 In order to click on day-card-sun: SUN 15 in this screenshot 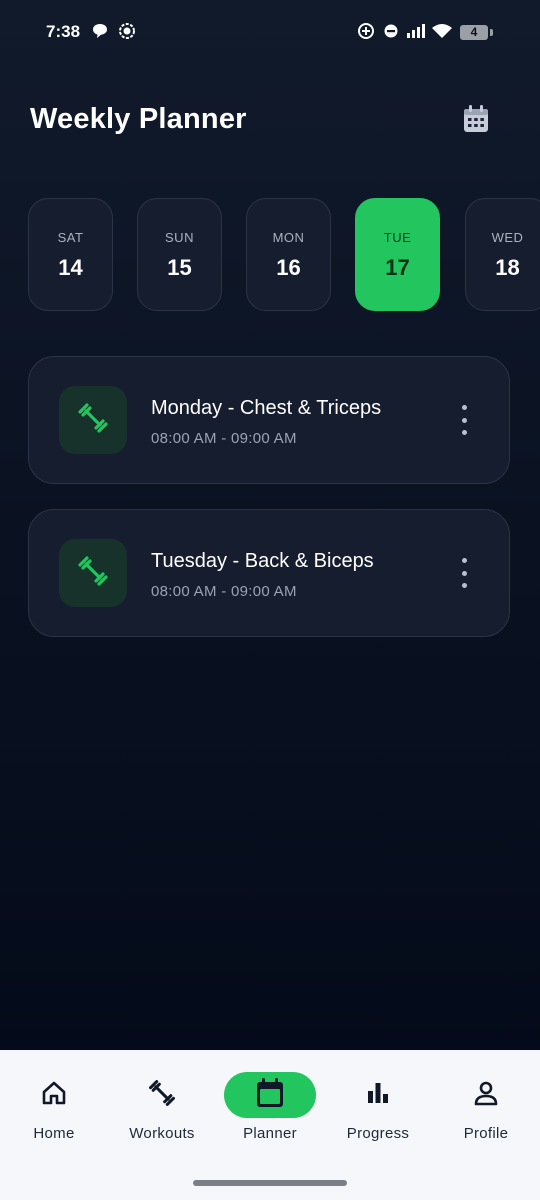, I will do `click(179, 254)`.